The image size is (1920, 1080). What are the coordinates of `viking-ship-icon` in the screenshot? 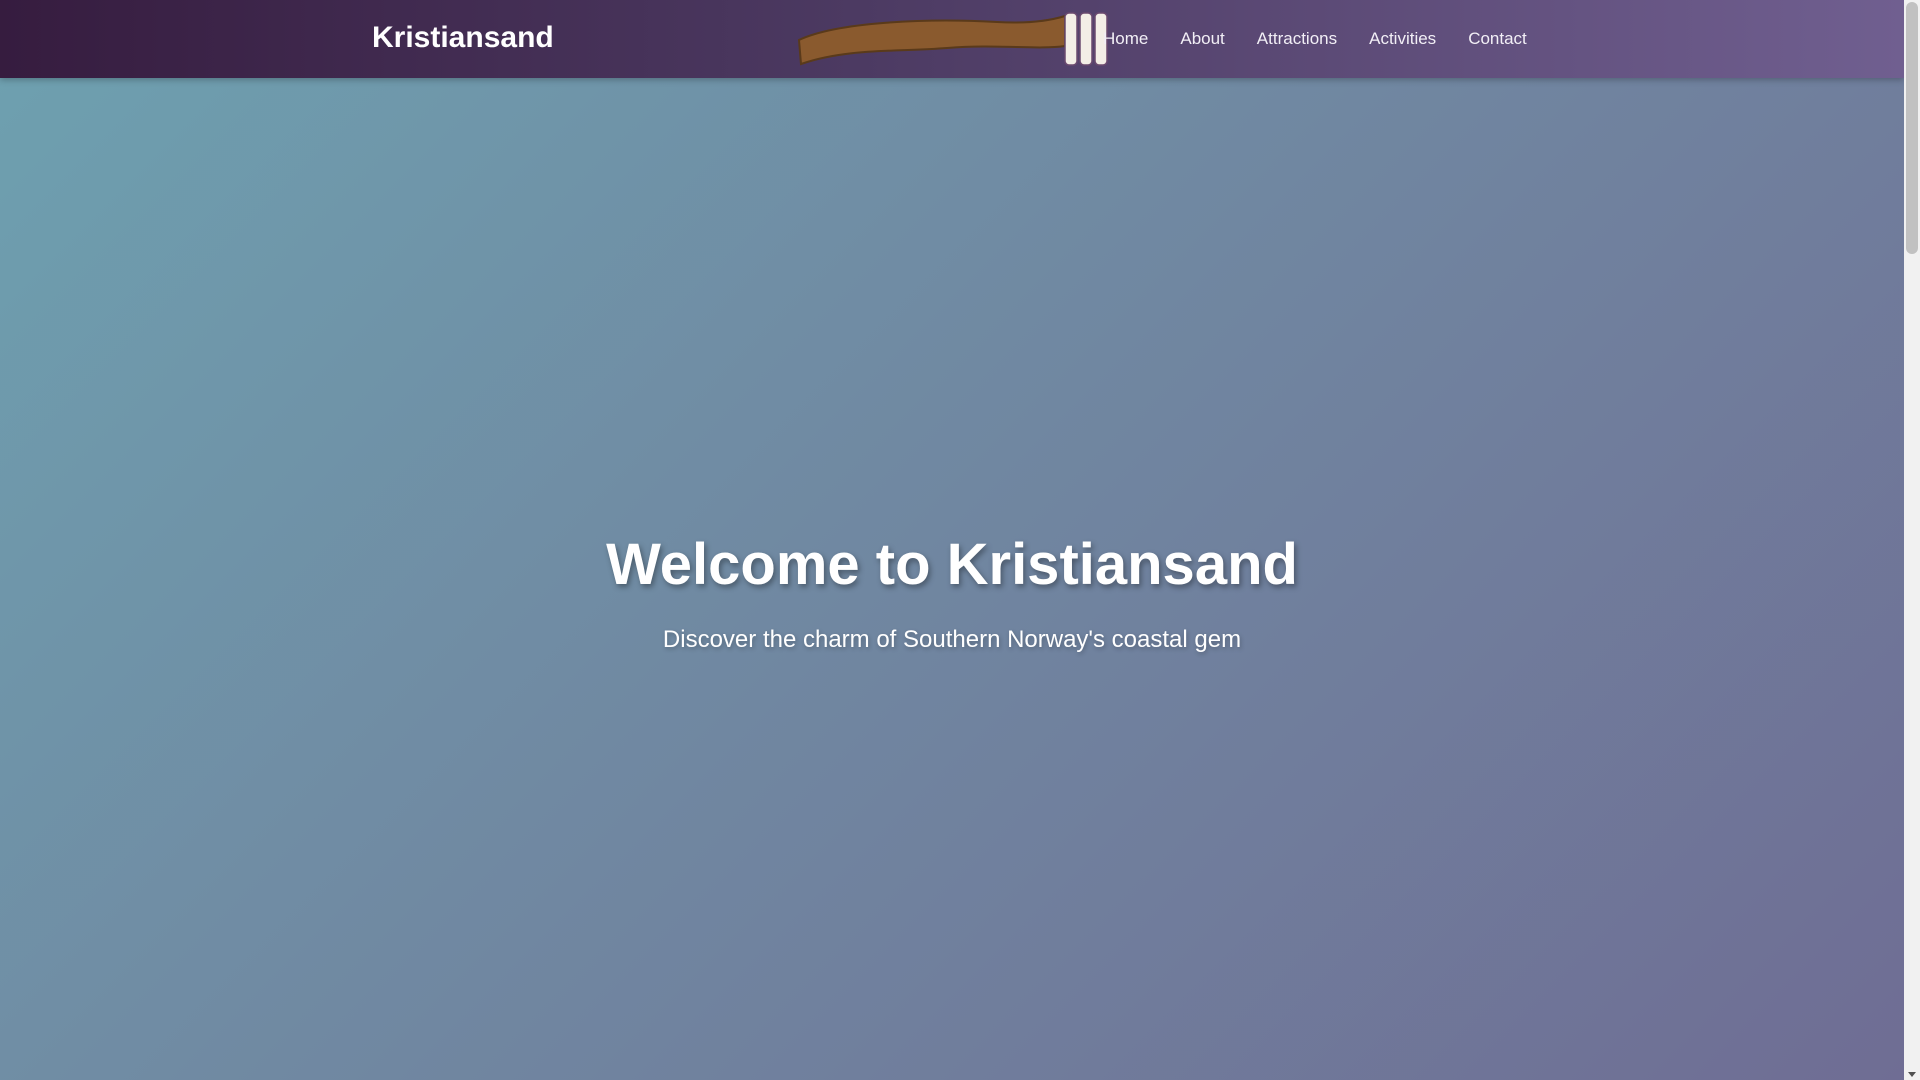 It's located at (952, 39).